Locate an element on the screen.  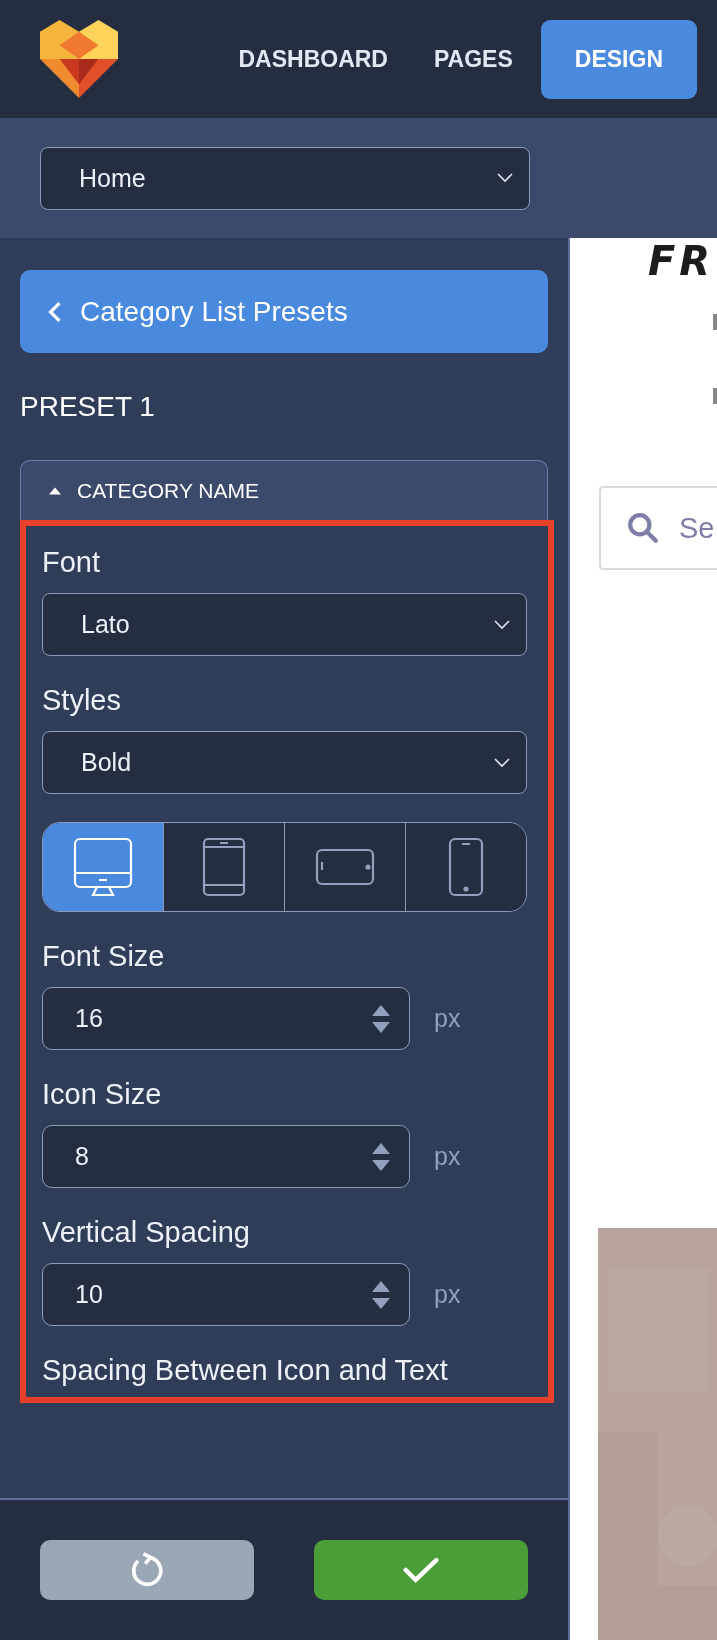
dropdown-field: Bold is located at coordinates (284, 762).